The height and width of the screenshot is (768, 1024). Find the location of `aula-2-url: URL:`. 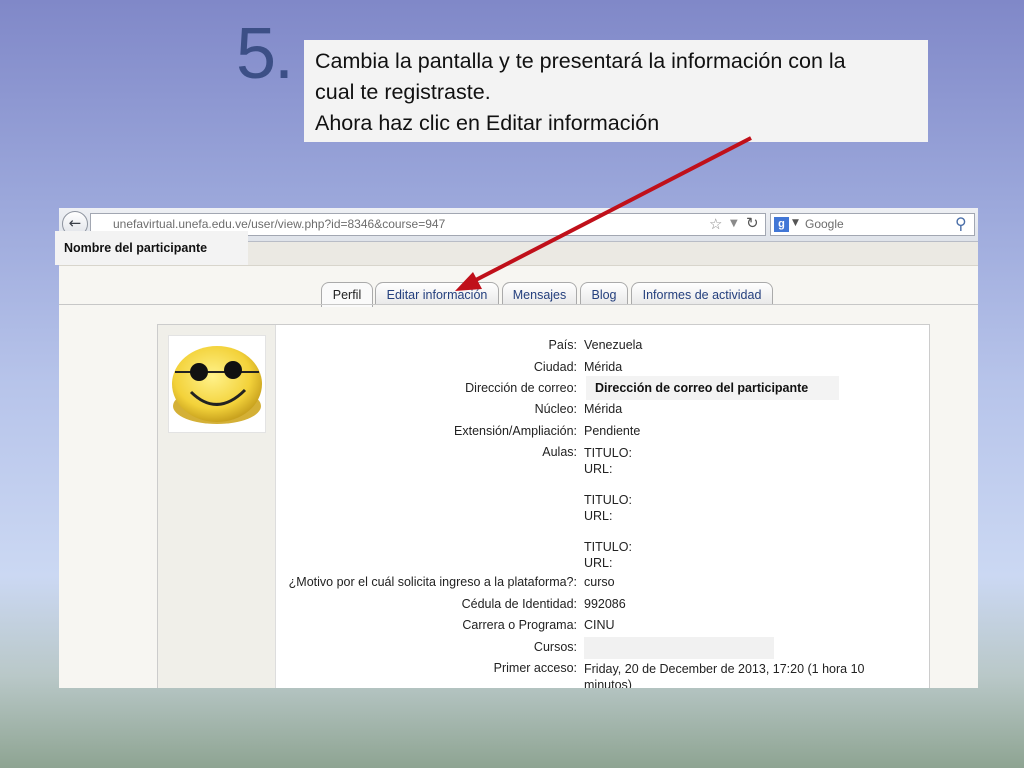

aula-2-url: URL: is located at coordinates (598, 516).